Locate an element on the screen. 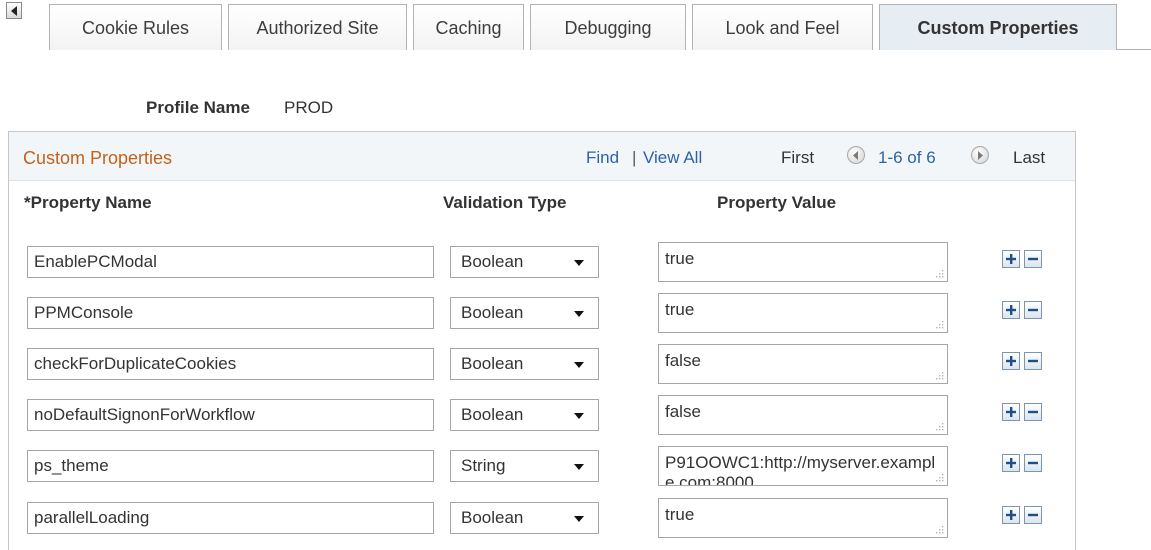  property-name-input: parallelLoading is located at coordinates (230, 518).